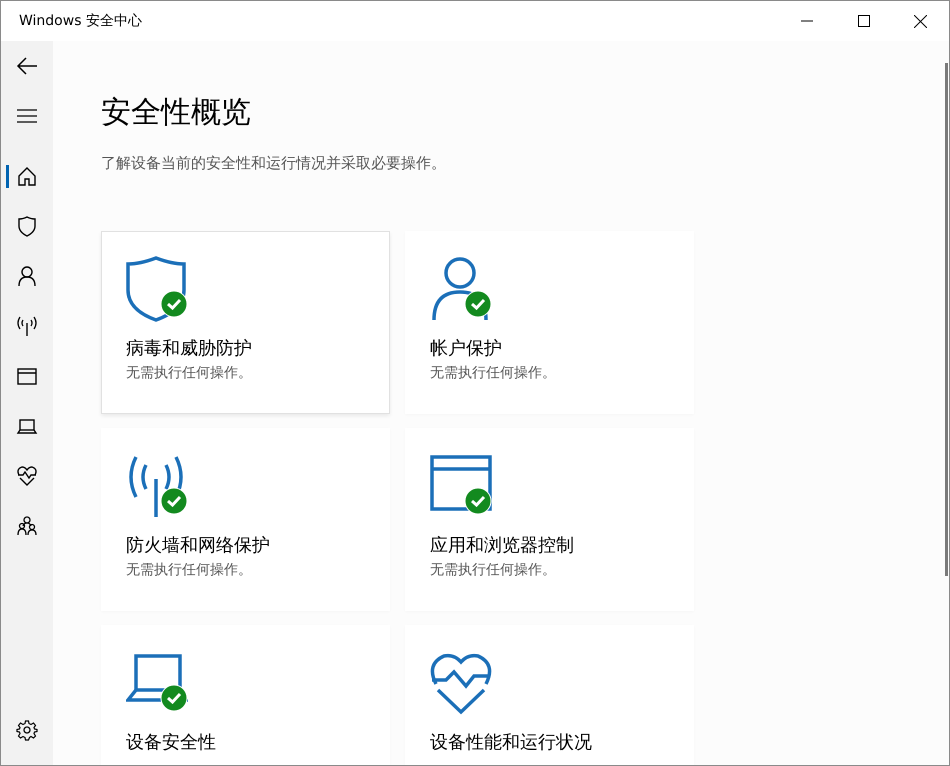 Image resolution: width=950 pixels, height=766 pixels. Describe the element at coordinates (920, 21) in the screenshot. I see `close-icon` at that location.